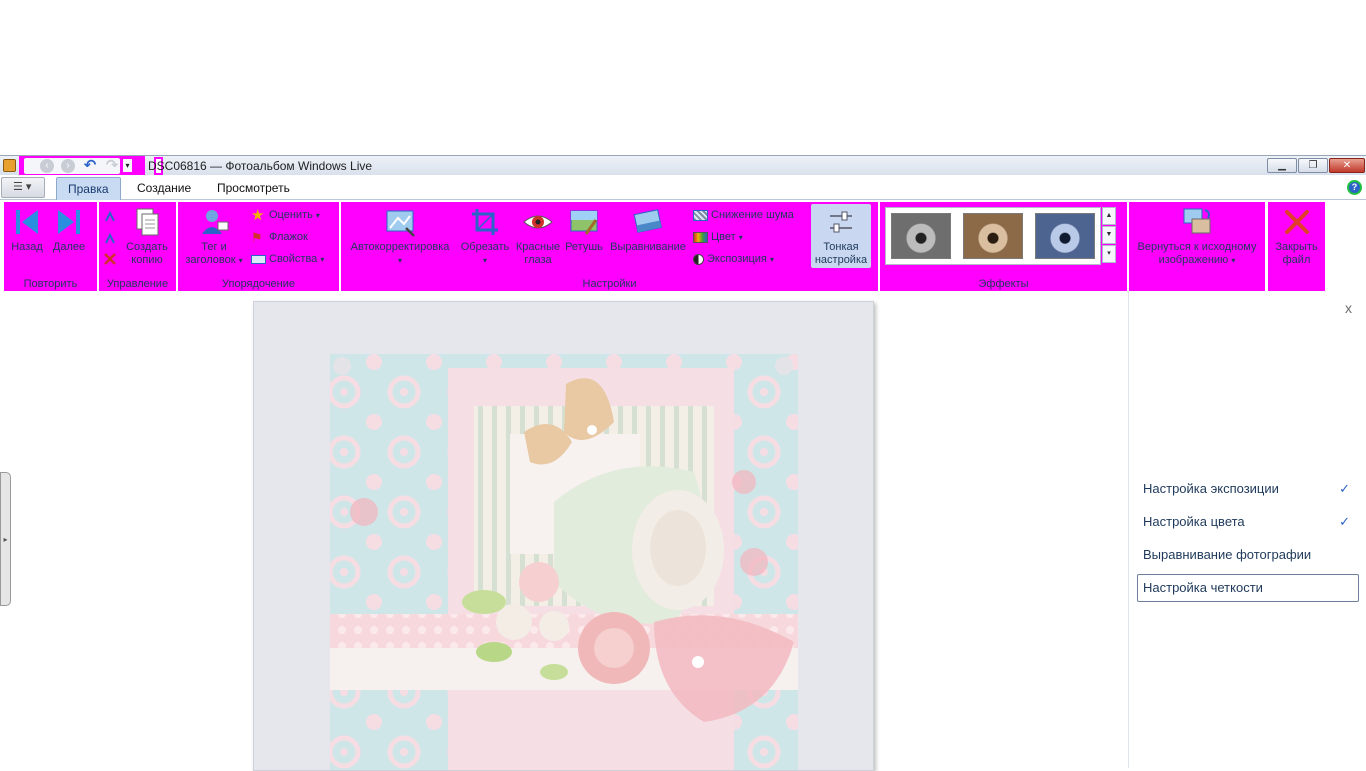  I want to click on auto-adjust-icon, so click(400, 223).